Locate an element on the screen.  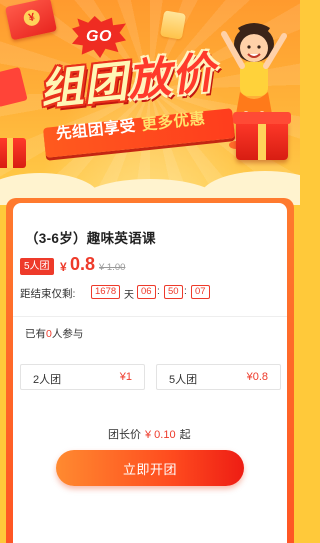
countdown-seconds: 07 is located at coordinates (200, 292).